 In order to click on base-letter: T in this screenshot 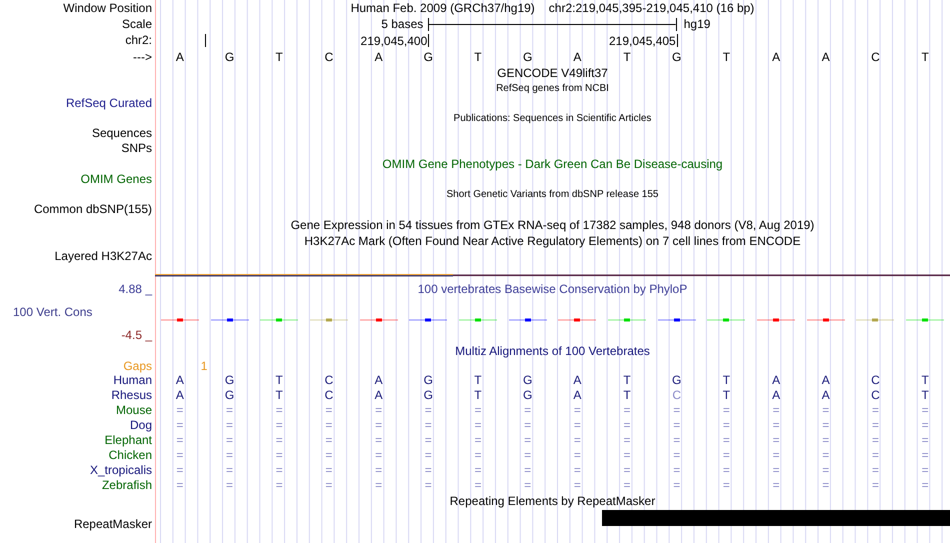, I will do `click(478, 57)`.